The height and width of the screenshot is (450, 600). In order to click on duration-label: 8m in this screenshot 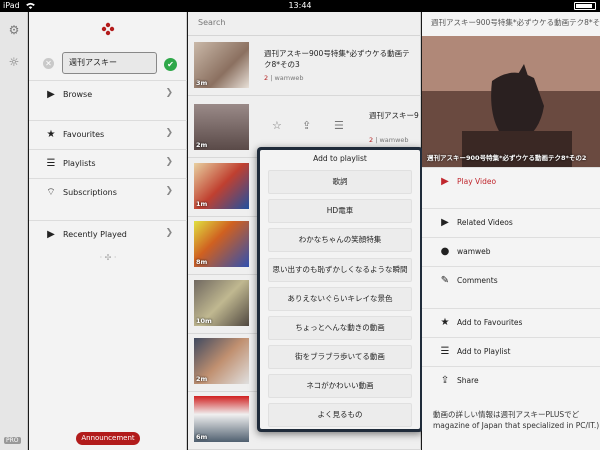, I will do `click(202, 262)`.